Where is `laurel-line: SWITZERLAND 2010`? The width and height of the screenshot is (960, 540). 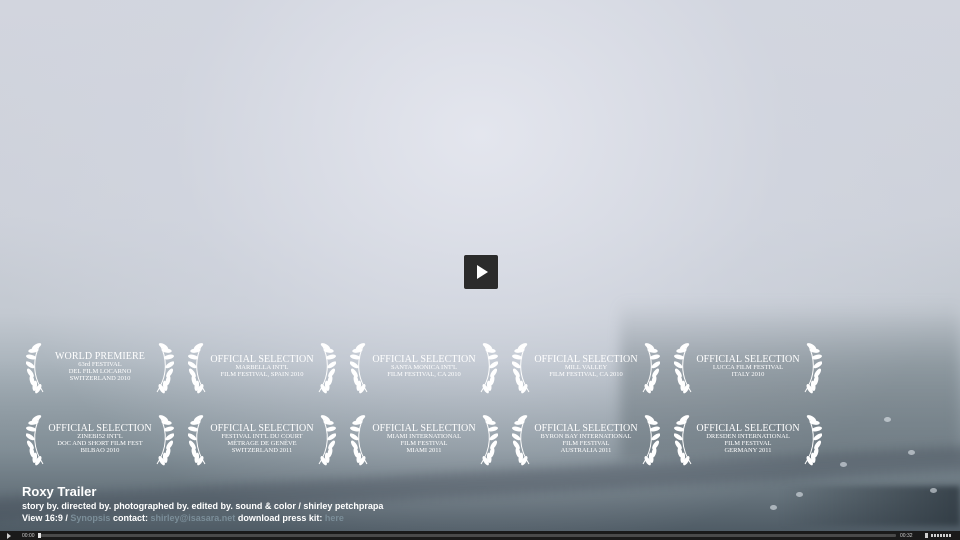
laurel-line: SWITZERLAND 2010 is located at coordinates (100, 378).